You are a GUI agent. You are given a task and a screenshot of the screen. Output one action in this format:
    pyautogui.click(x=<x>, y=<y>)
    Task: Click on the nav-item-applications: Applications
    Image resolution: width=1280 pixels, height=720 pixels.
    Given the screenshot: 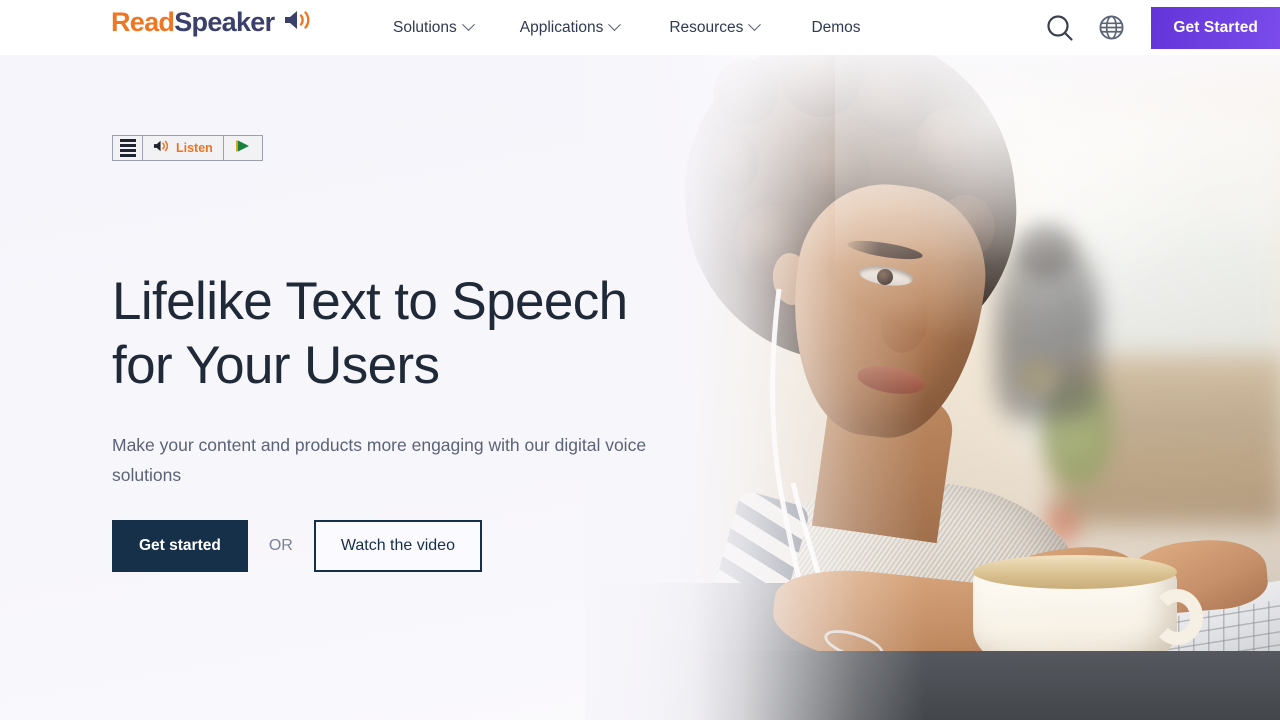 What is the action you would take?
    pyautogui.click(x=570, y=28)
    